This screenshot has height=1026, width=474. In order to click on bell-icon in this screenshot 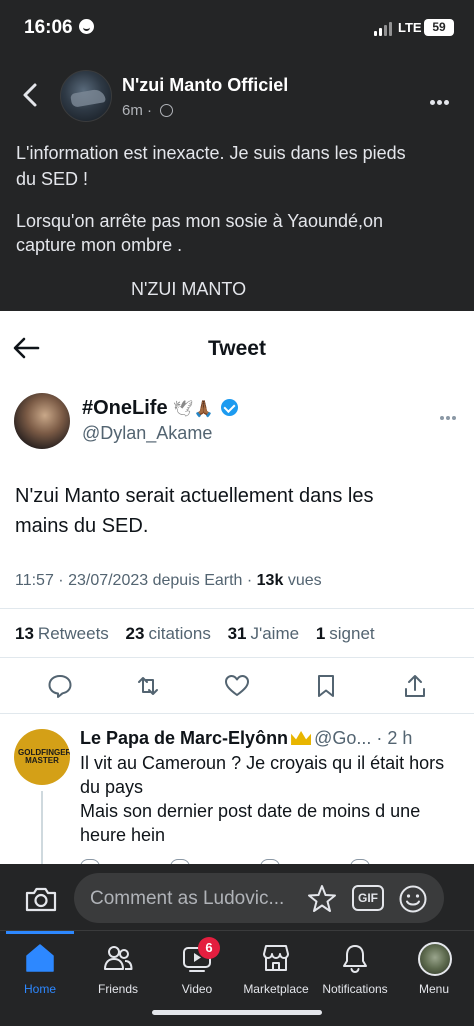, I will do `click(355, 959)`.